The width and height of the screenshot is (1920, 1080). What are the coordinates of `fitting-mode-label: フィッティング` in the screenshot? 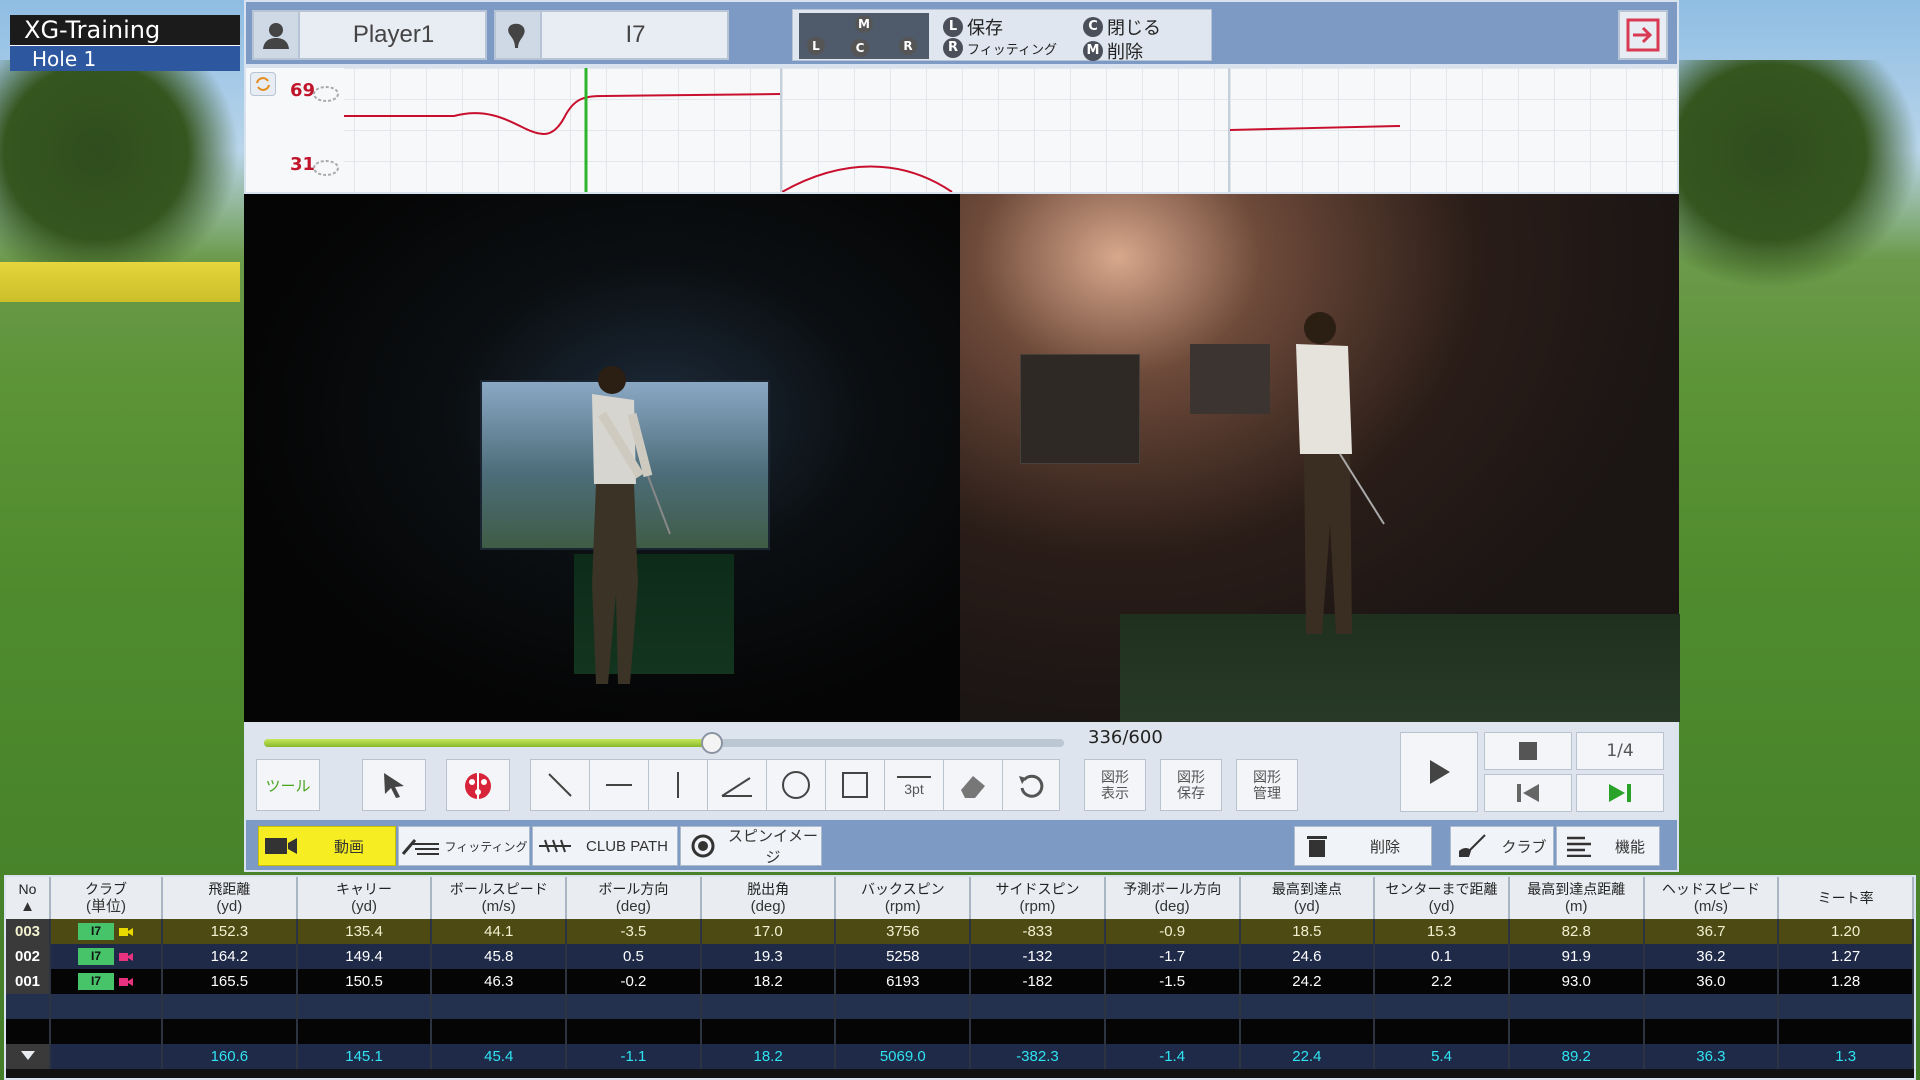 It's located at (486, 846).